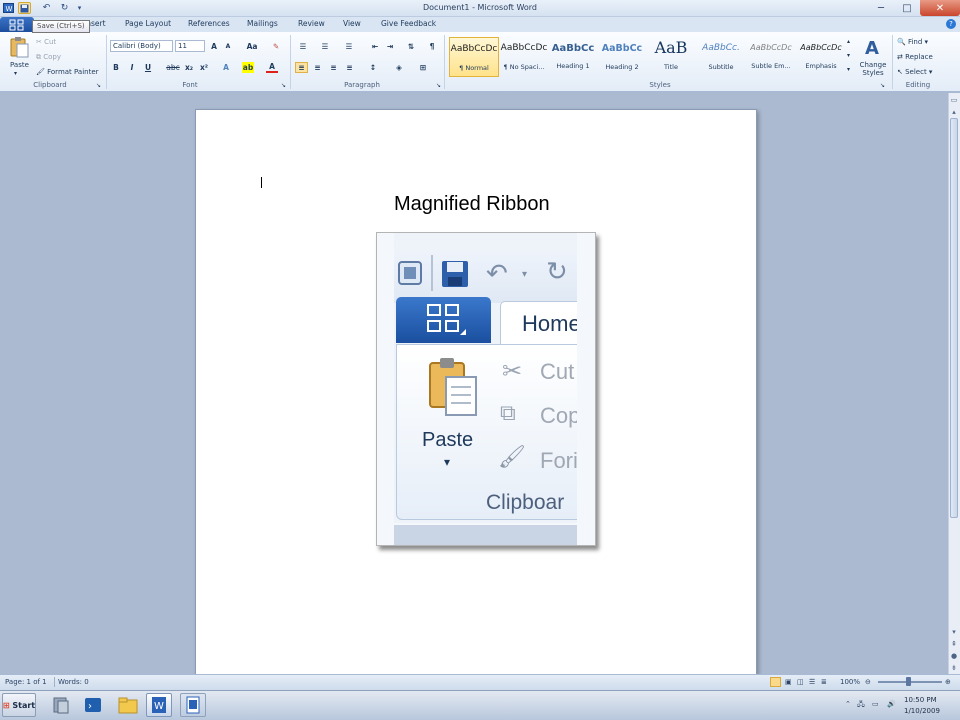 This screenshot has width=960, height=720. What do you see at coordinates (671, 57) in the screenshot?
I see `style-title: AaB Title` at bounding box center [671, 57].